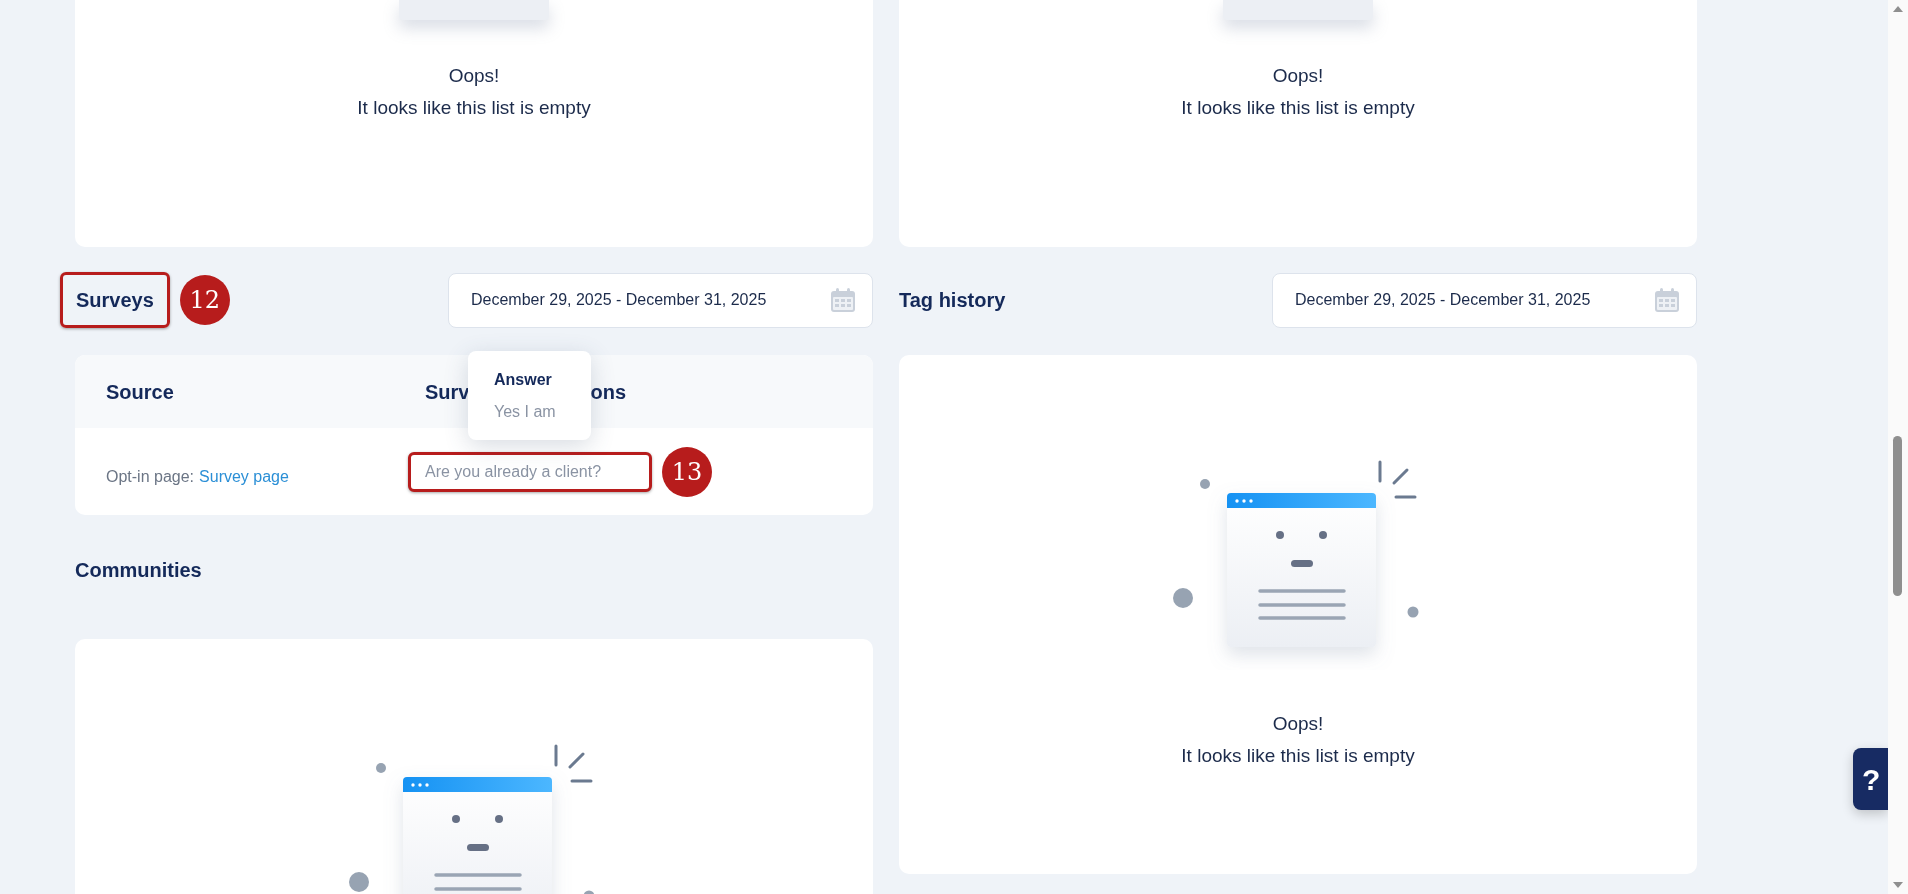 This screenshot has width=1908, height=894. I want to click on column-header: Source, so click(140, 392).